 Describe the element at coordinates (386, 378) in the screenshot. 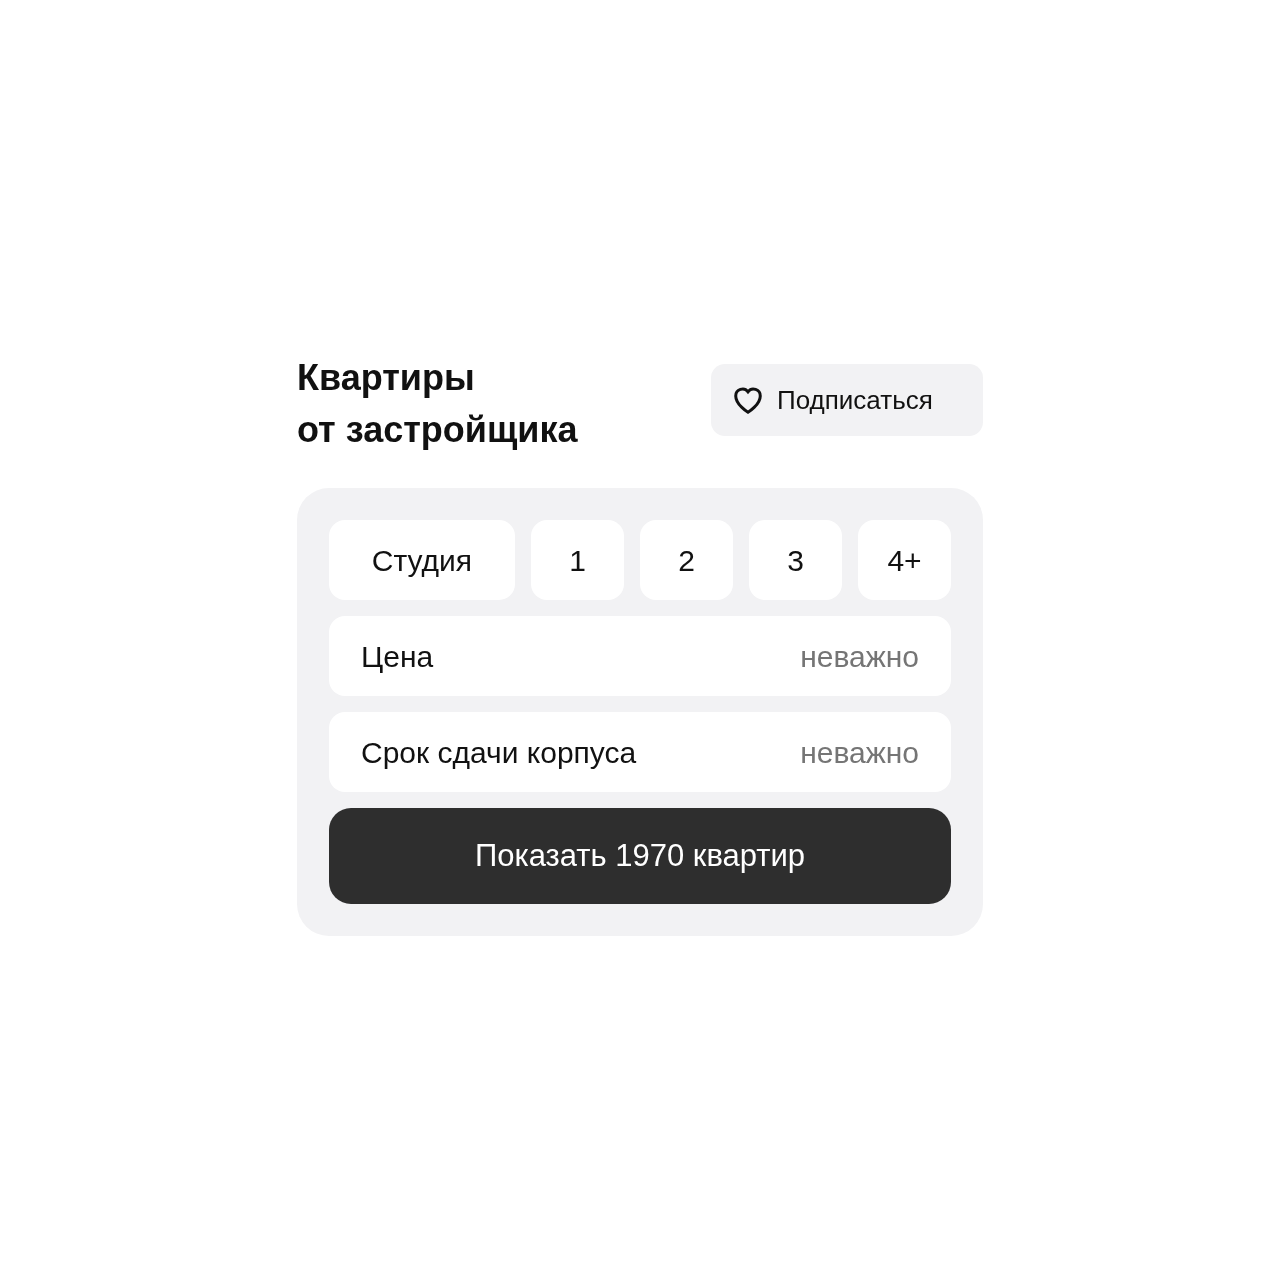

I see `page-title: Квартиры` at that location.